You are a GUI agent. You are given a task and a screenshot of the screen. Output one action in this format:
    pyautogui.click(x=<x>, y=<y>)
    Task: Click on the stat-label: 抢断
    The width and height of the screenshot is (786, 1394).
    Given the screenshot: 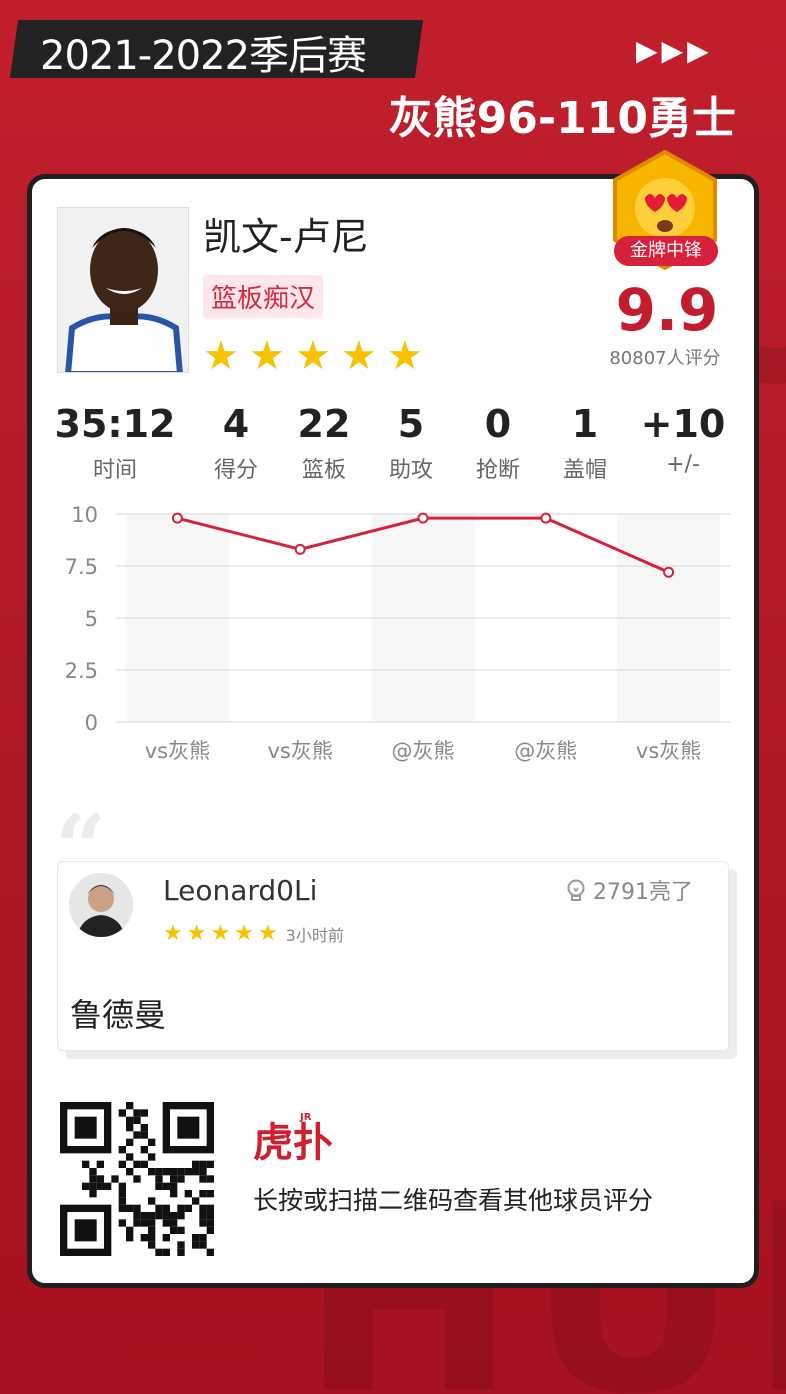 What is the action you would take?
    pyautogui.click(x=497, y=470)
    